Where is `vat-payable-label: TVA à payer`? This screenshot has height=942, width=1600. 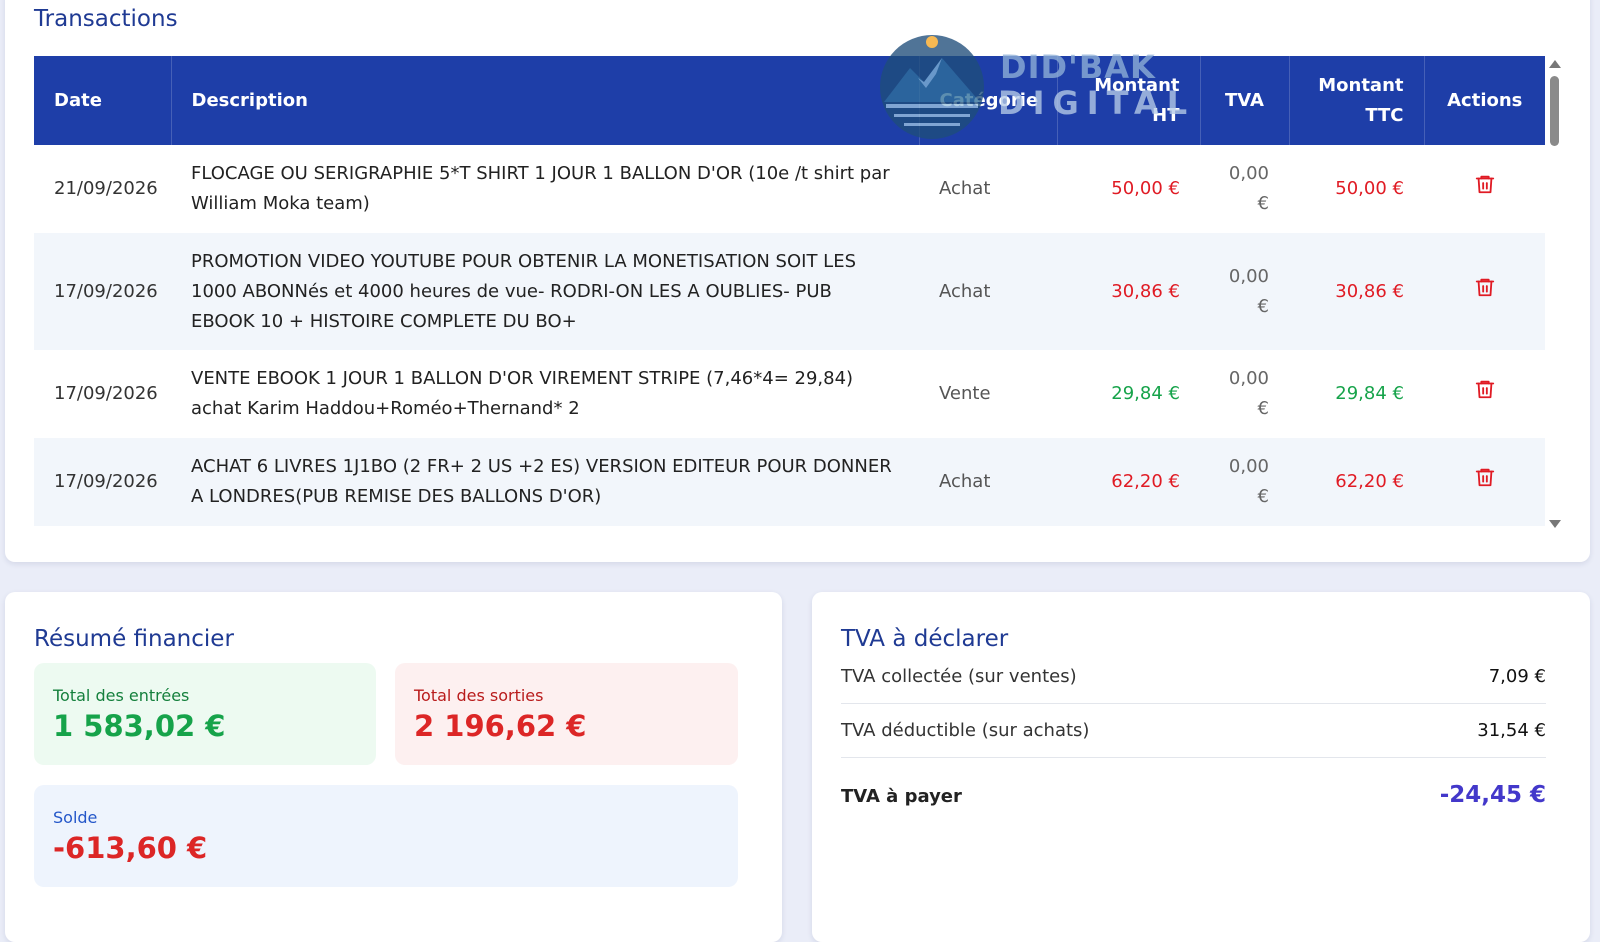 vat-payable-label: TVA à payer is located at coordinates (901, 796).